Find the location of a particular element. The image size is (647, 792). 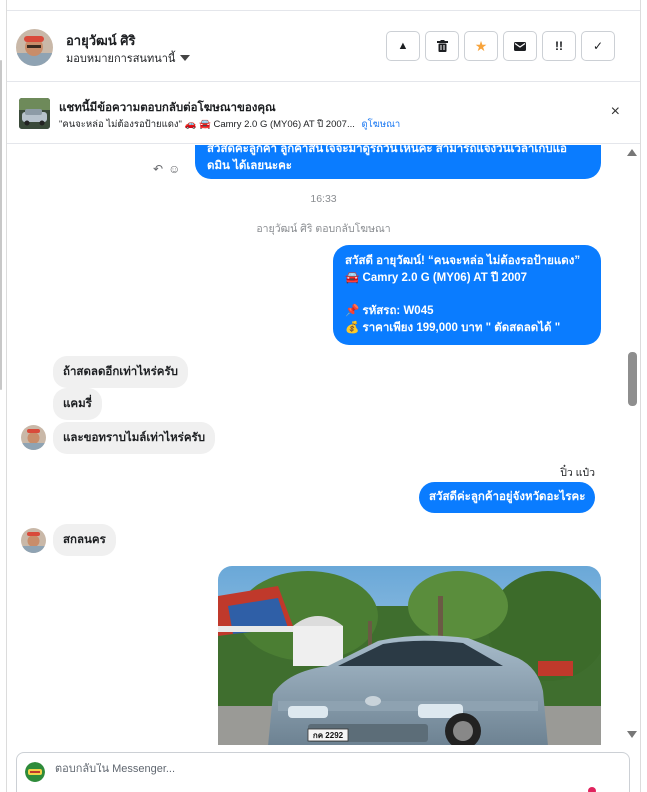

follow-up-icon: !! is located at coordinates (559, 46).